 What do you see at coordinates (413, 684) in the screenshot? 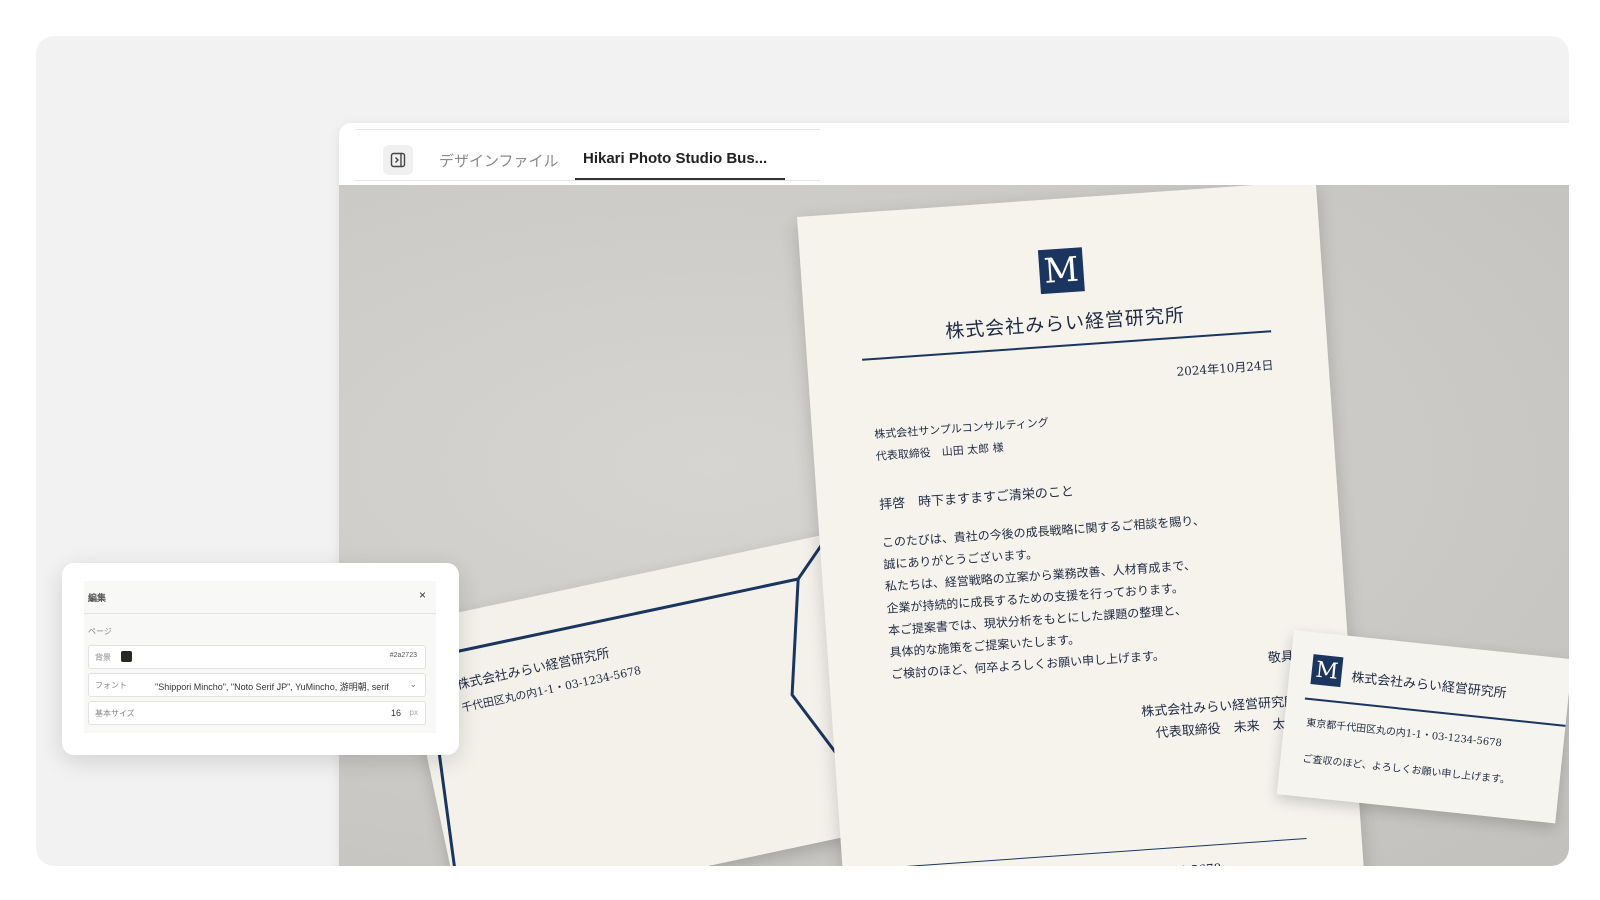
I see `chevron-down-icon: ⌄` at bounding box center [413, 684].